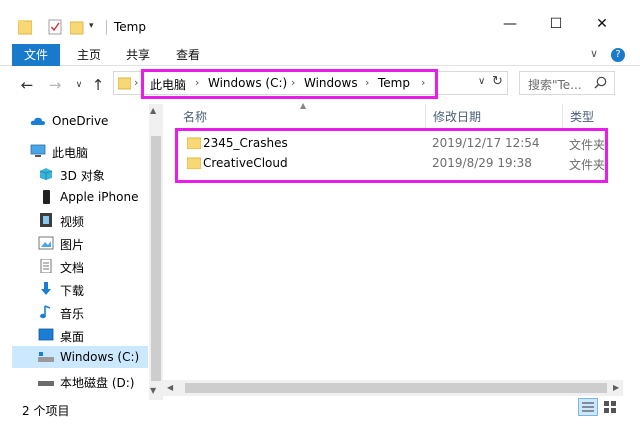  Describe the element at coordinates (77, 27) in the screenshot. I see `new-folder-icon` at that location.